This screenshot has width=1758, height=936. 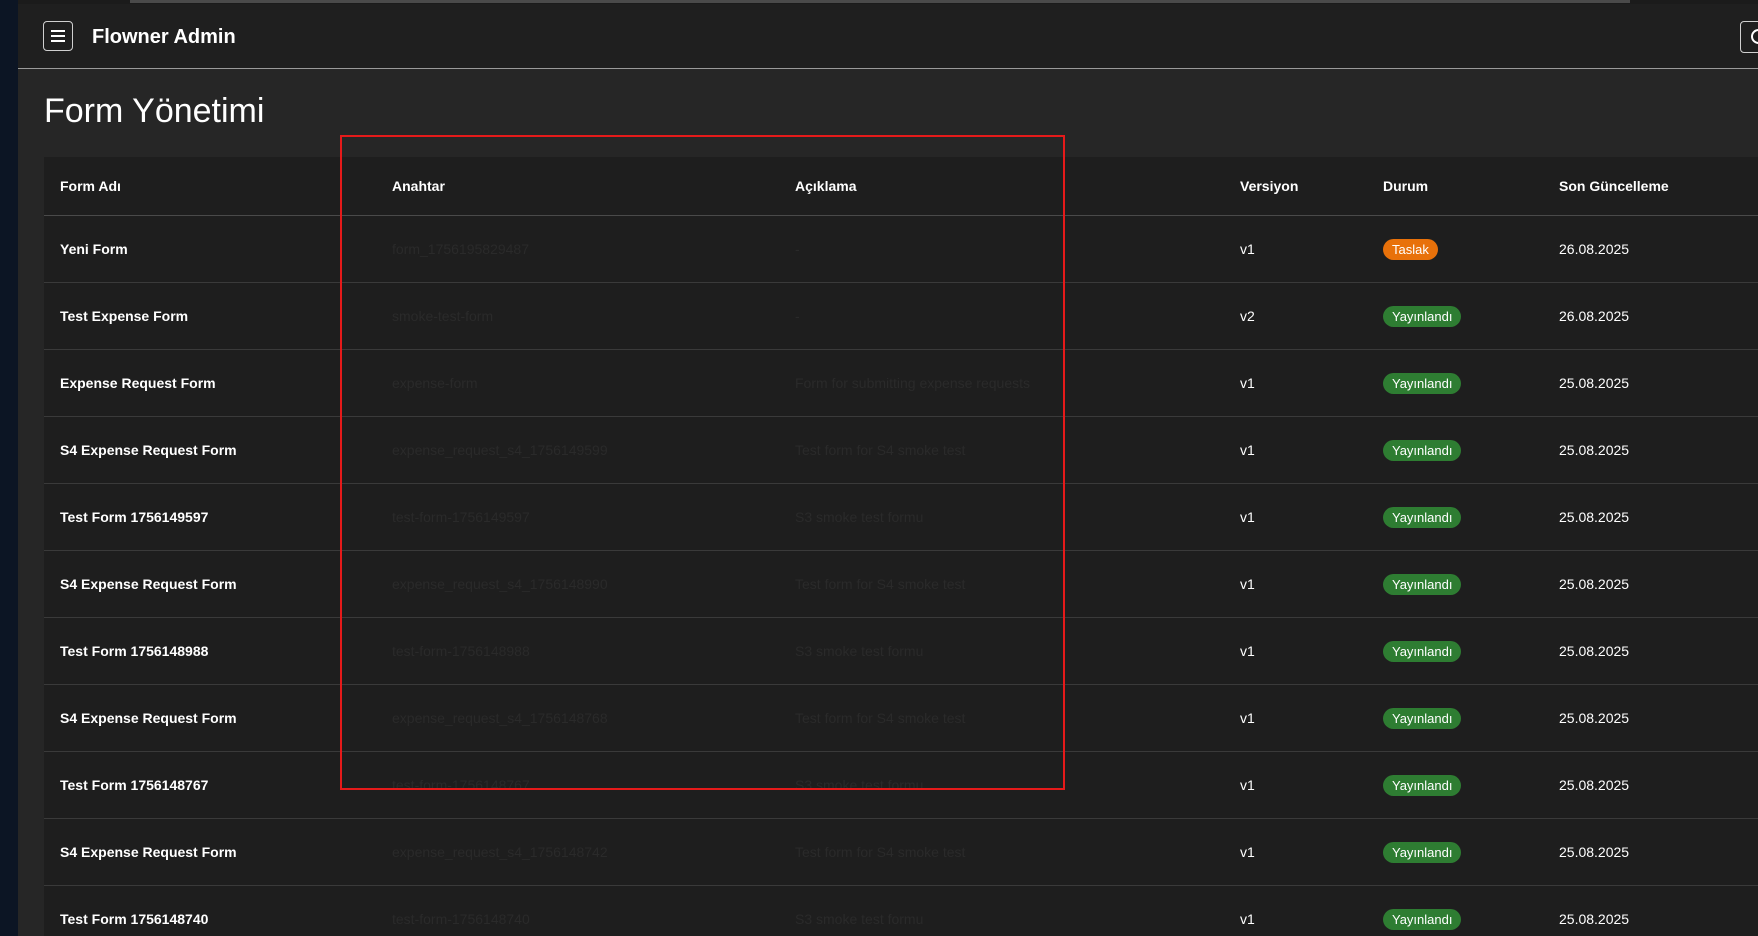 I want to click on status-badge: Taslak, so click(x=1410, y=249).